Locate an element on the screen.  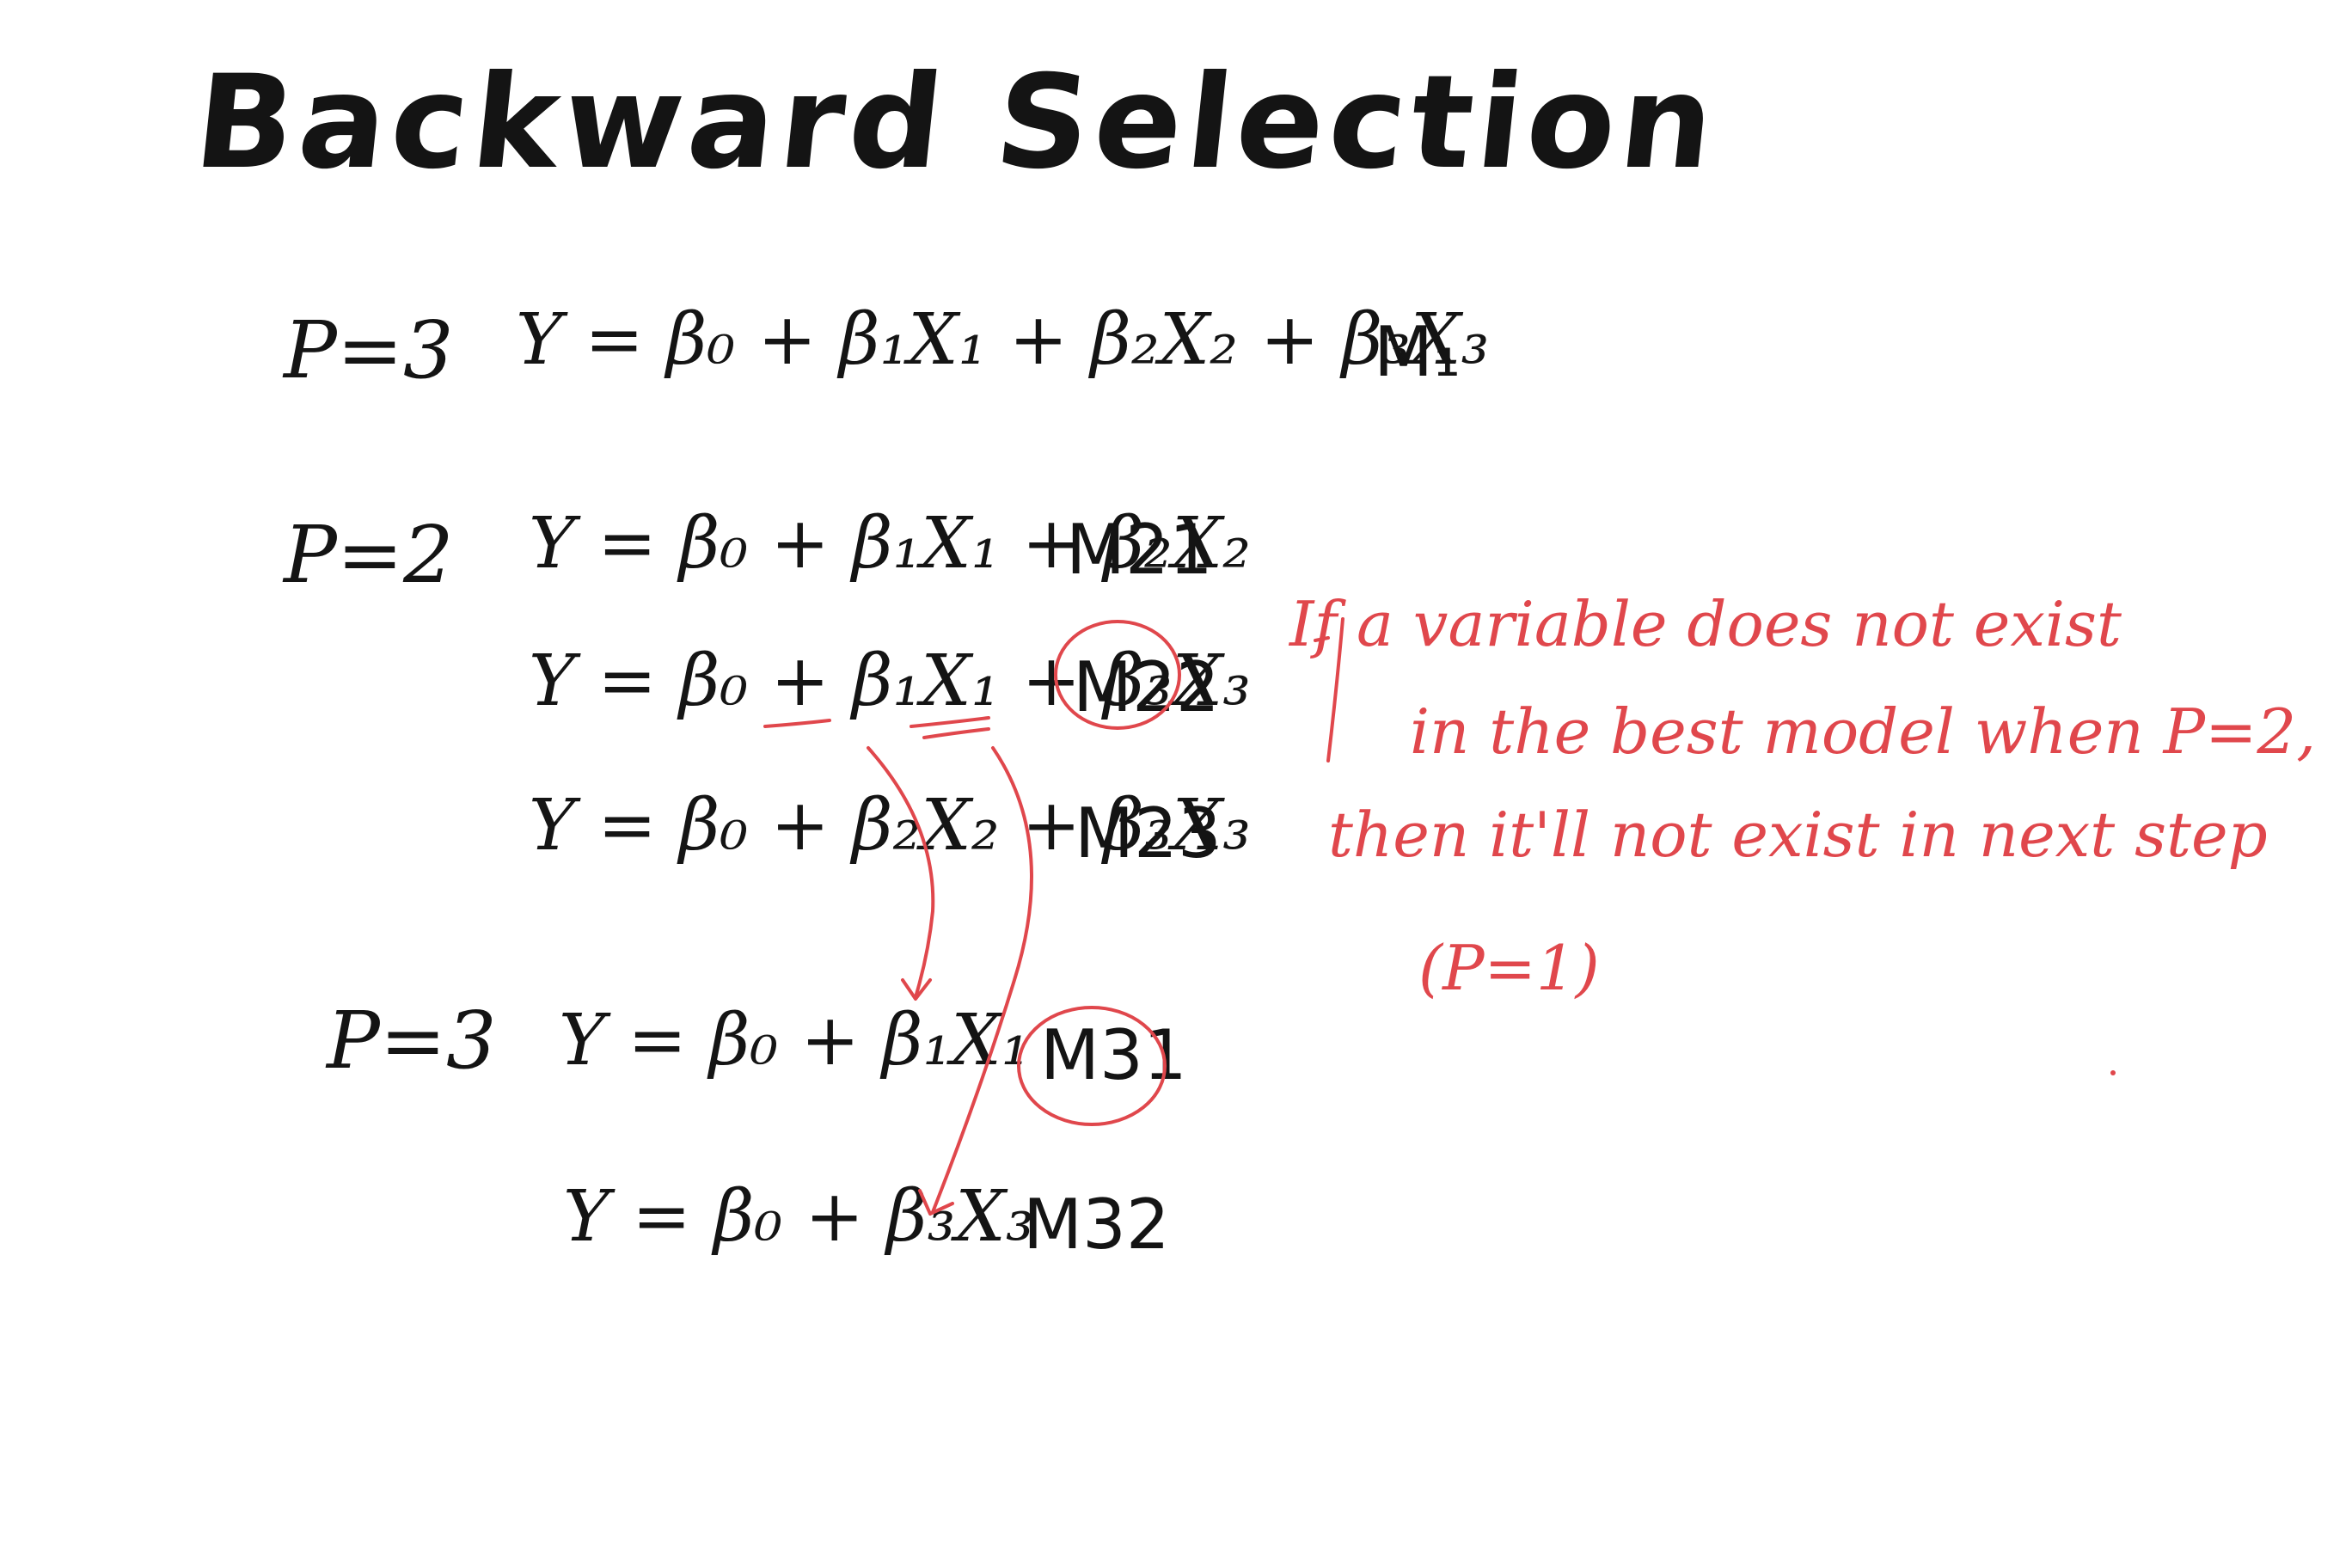
selected-model-circle-m31 is located at coordinates (1092, 1066).